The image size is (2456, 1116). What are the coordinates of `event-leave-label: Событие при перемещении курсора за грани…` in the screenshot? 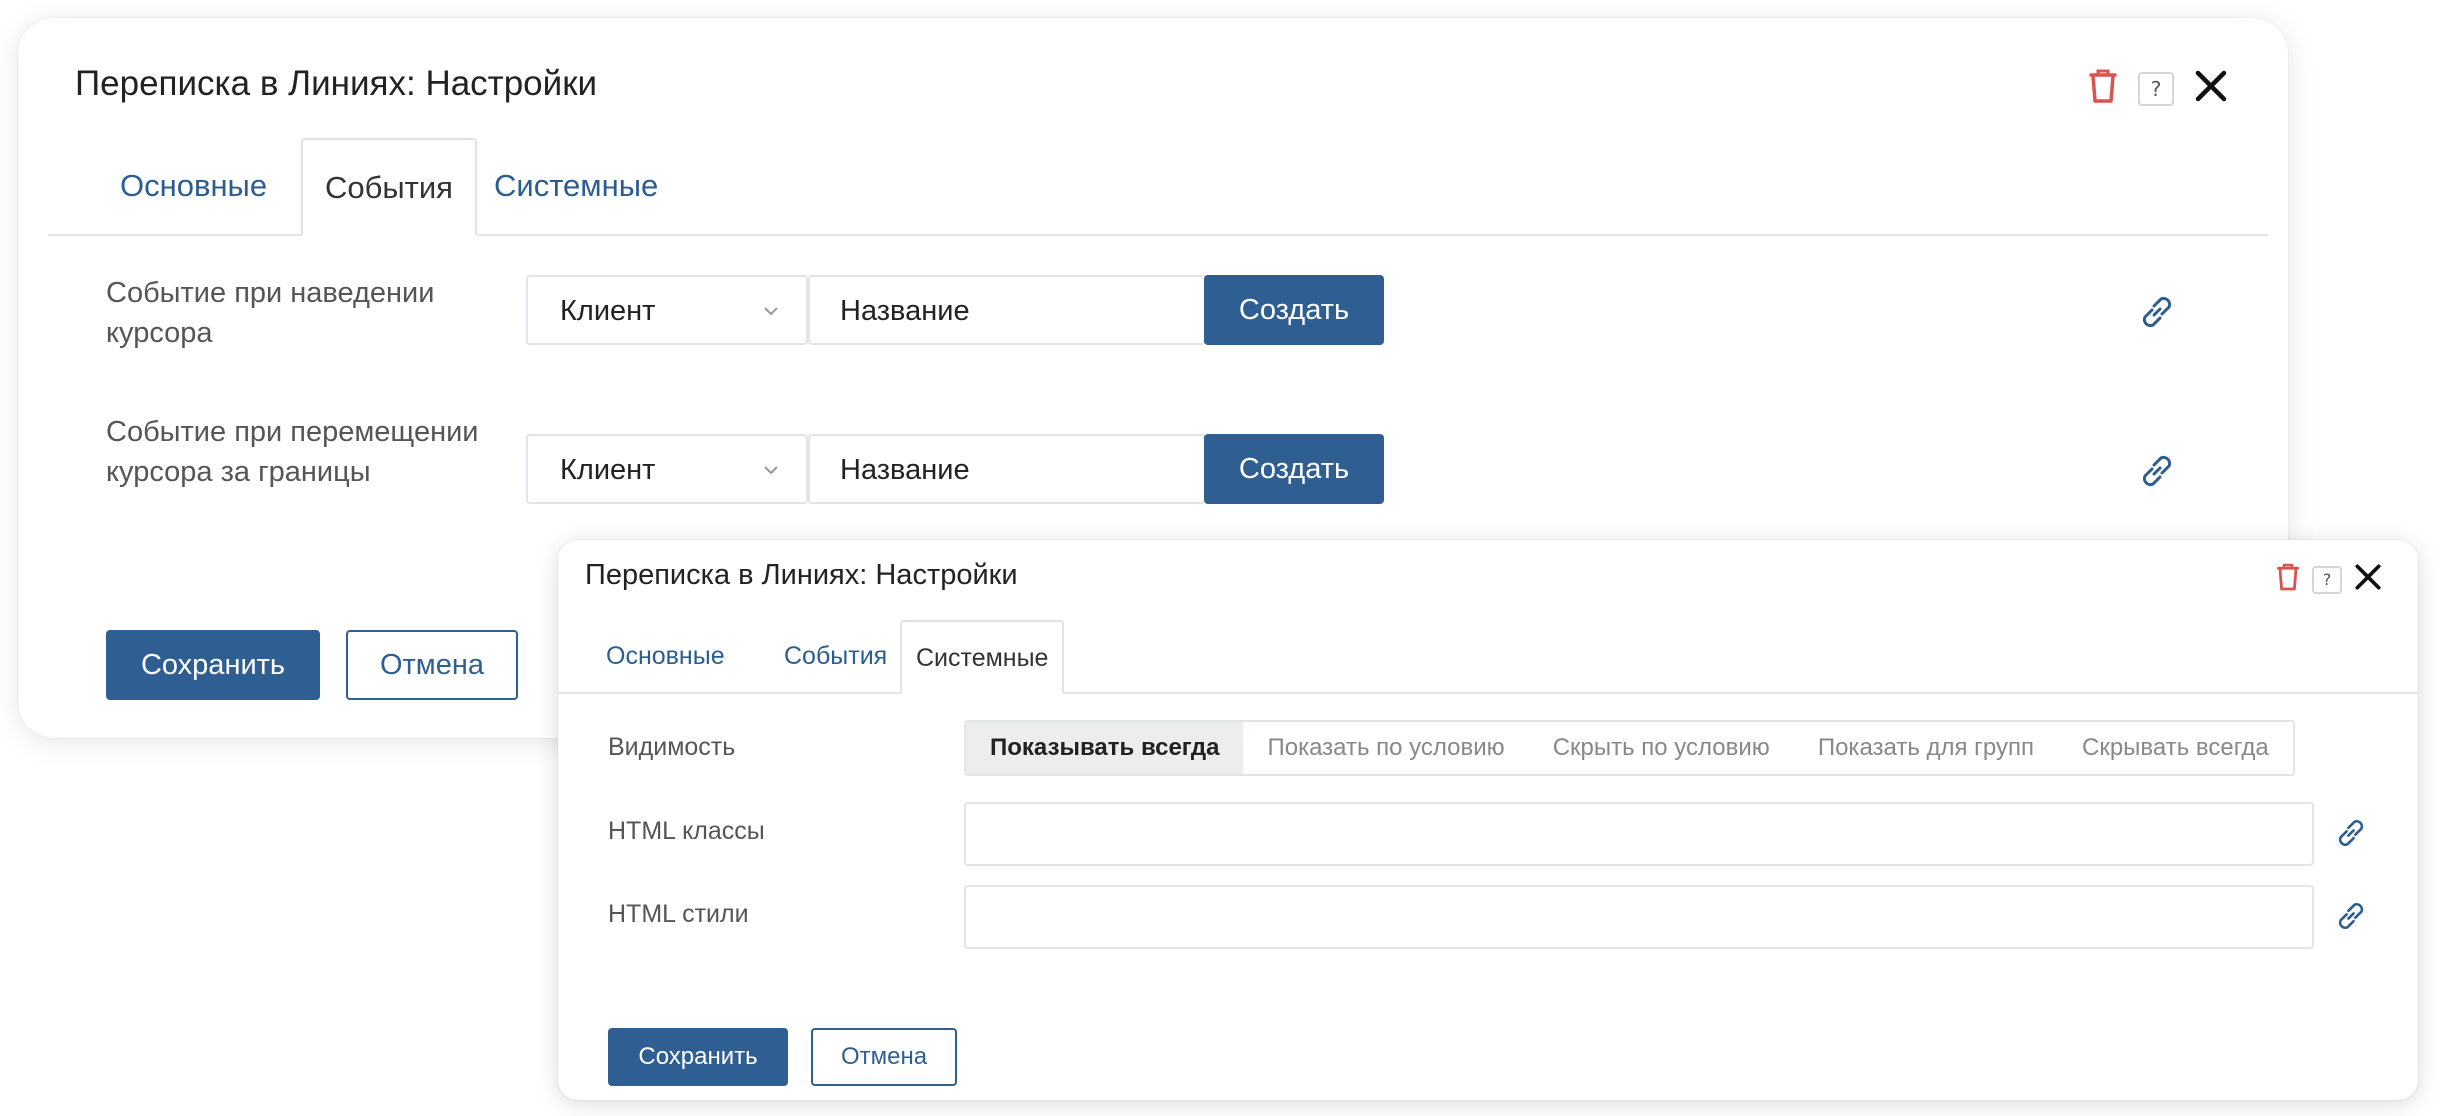 It's located at (292, 452).